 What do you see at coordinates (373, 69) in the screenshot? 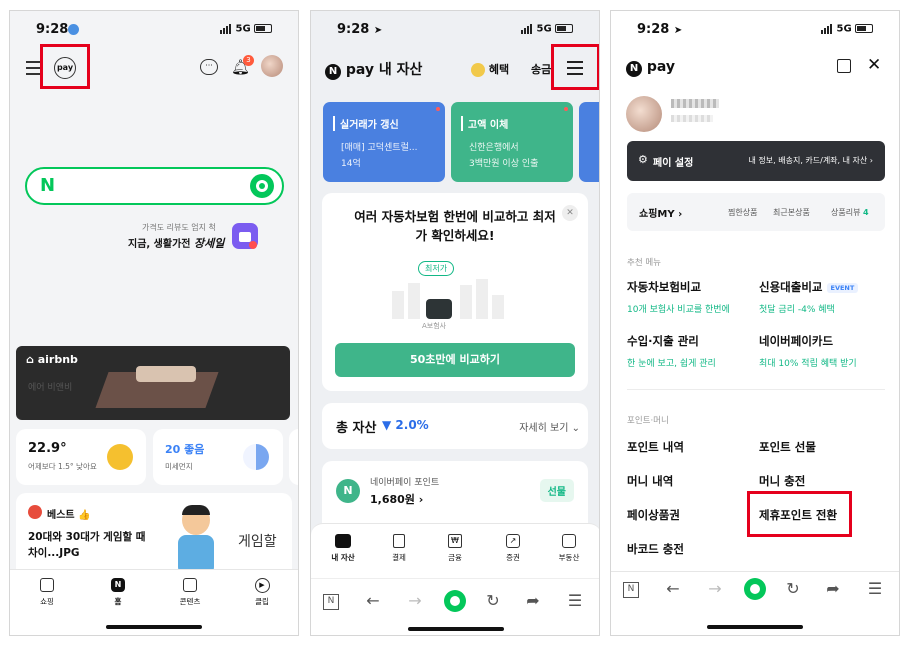
I see `page-title: N pay 내 자산` at bounding box center [373, 69].